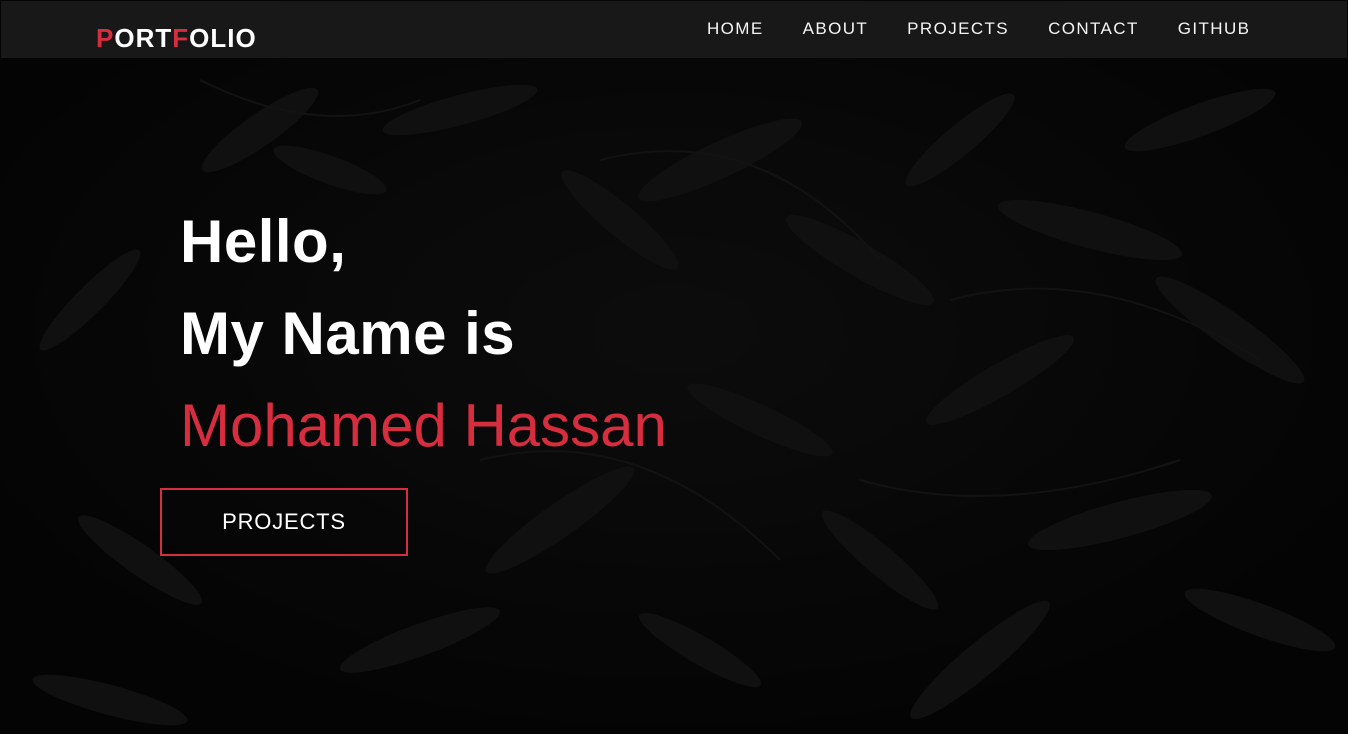  I want to click on logo-accent-letter: F, so click(181, 38).